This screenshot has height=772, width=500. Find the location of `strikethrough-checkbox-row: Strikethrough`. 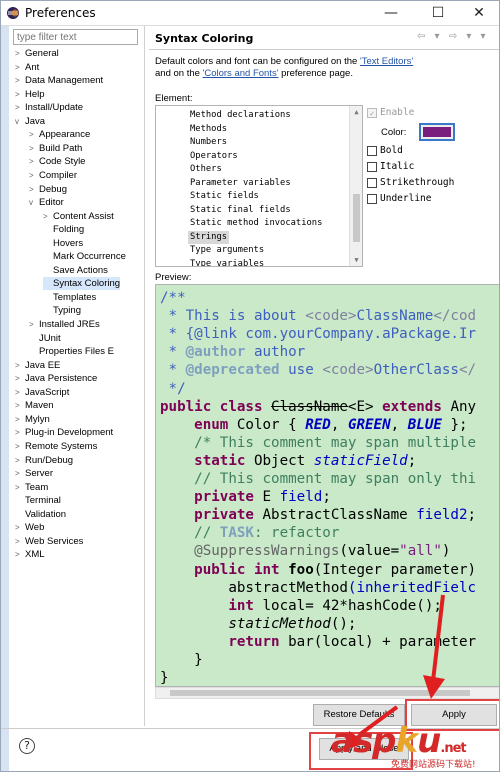

strikethrough-checkbox-row: Strikethrough is located at coordinates (410, 183).